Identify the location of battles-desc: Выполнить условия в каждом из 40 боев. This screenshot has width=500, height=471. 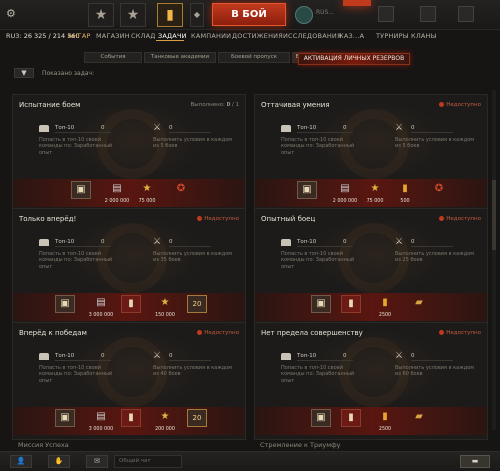
(193, 371).